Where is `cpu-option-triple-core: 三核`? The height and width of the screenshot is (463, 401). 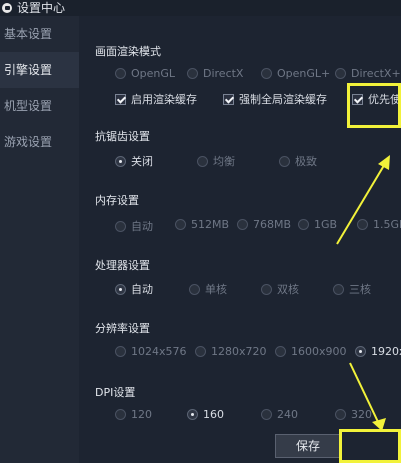 cpu-option-triple-core: 三核 is located at coordinates (352, 289).